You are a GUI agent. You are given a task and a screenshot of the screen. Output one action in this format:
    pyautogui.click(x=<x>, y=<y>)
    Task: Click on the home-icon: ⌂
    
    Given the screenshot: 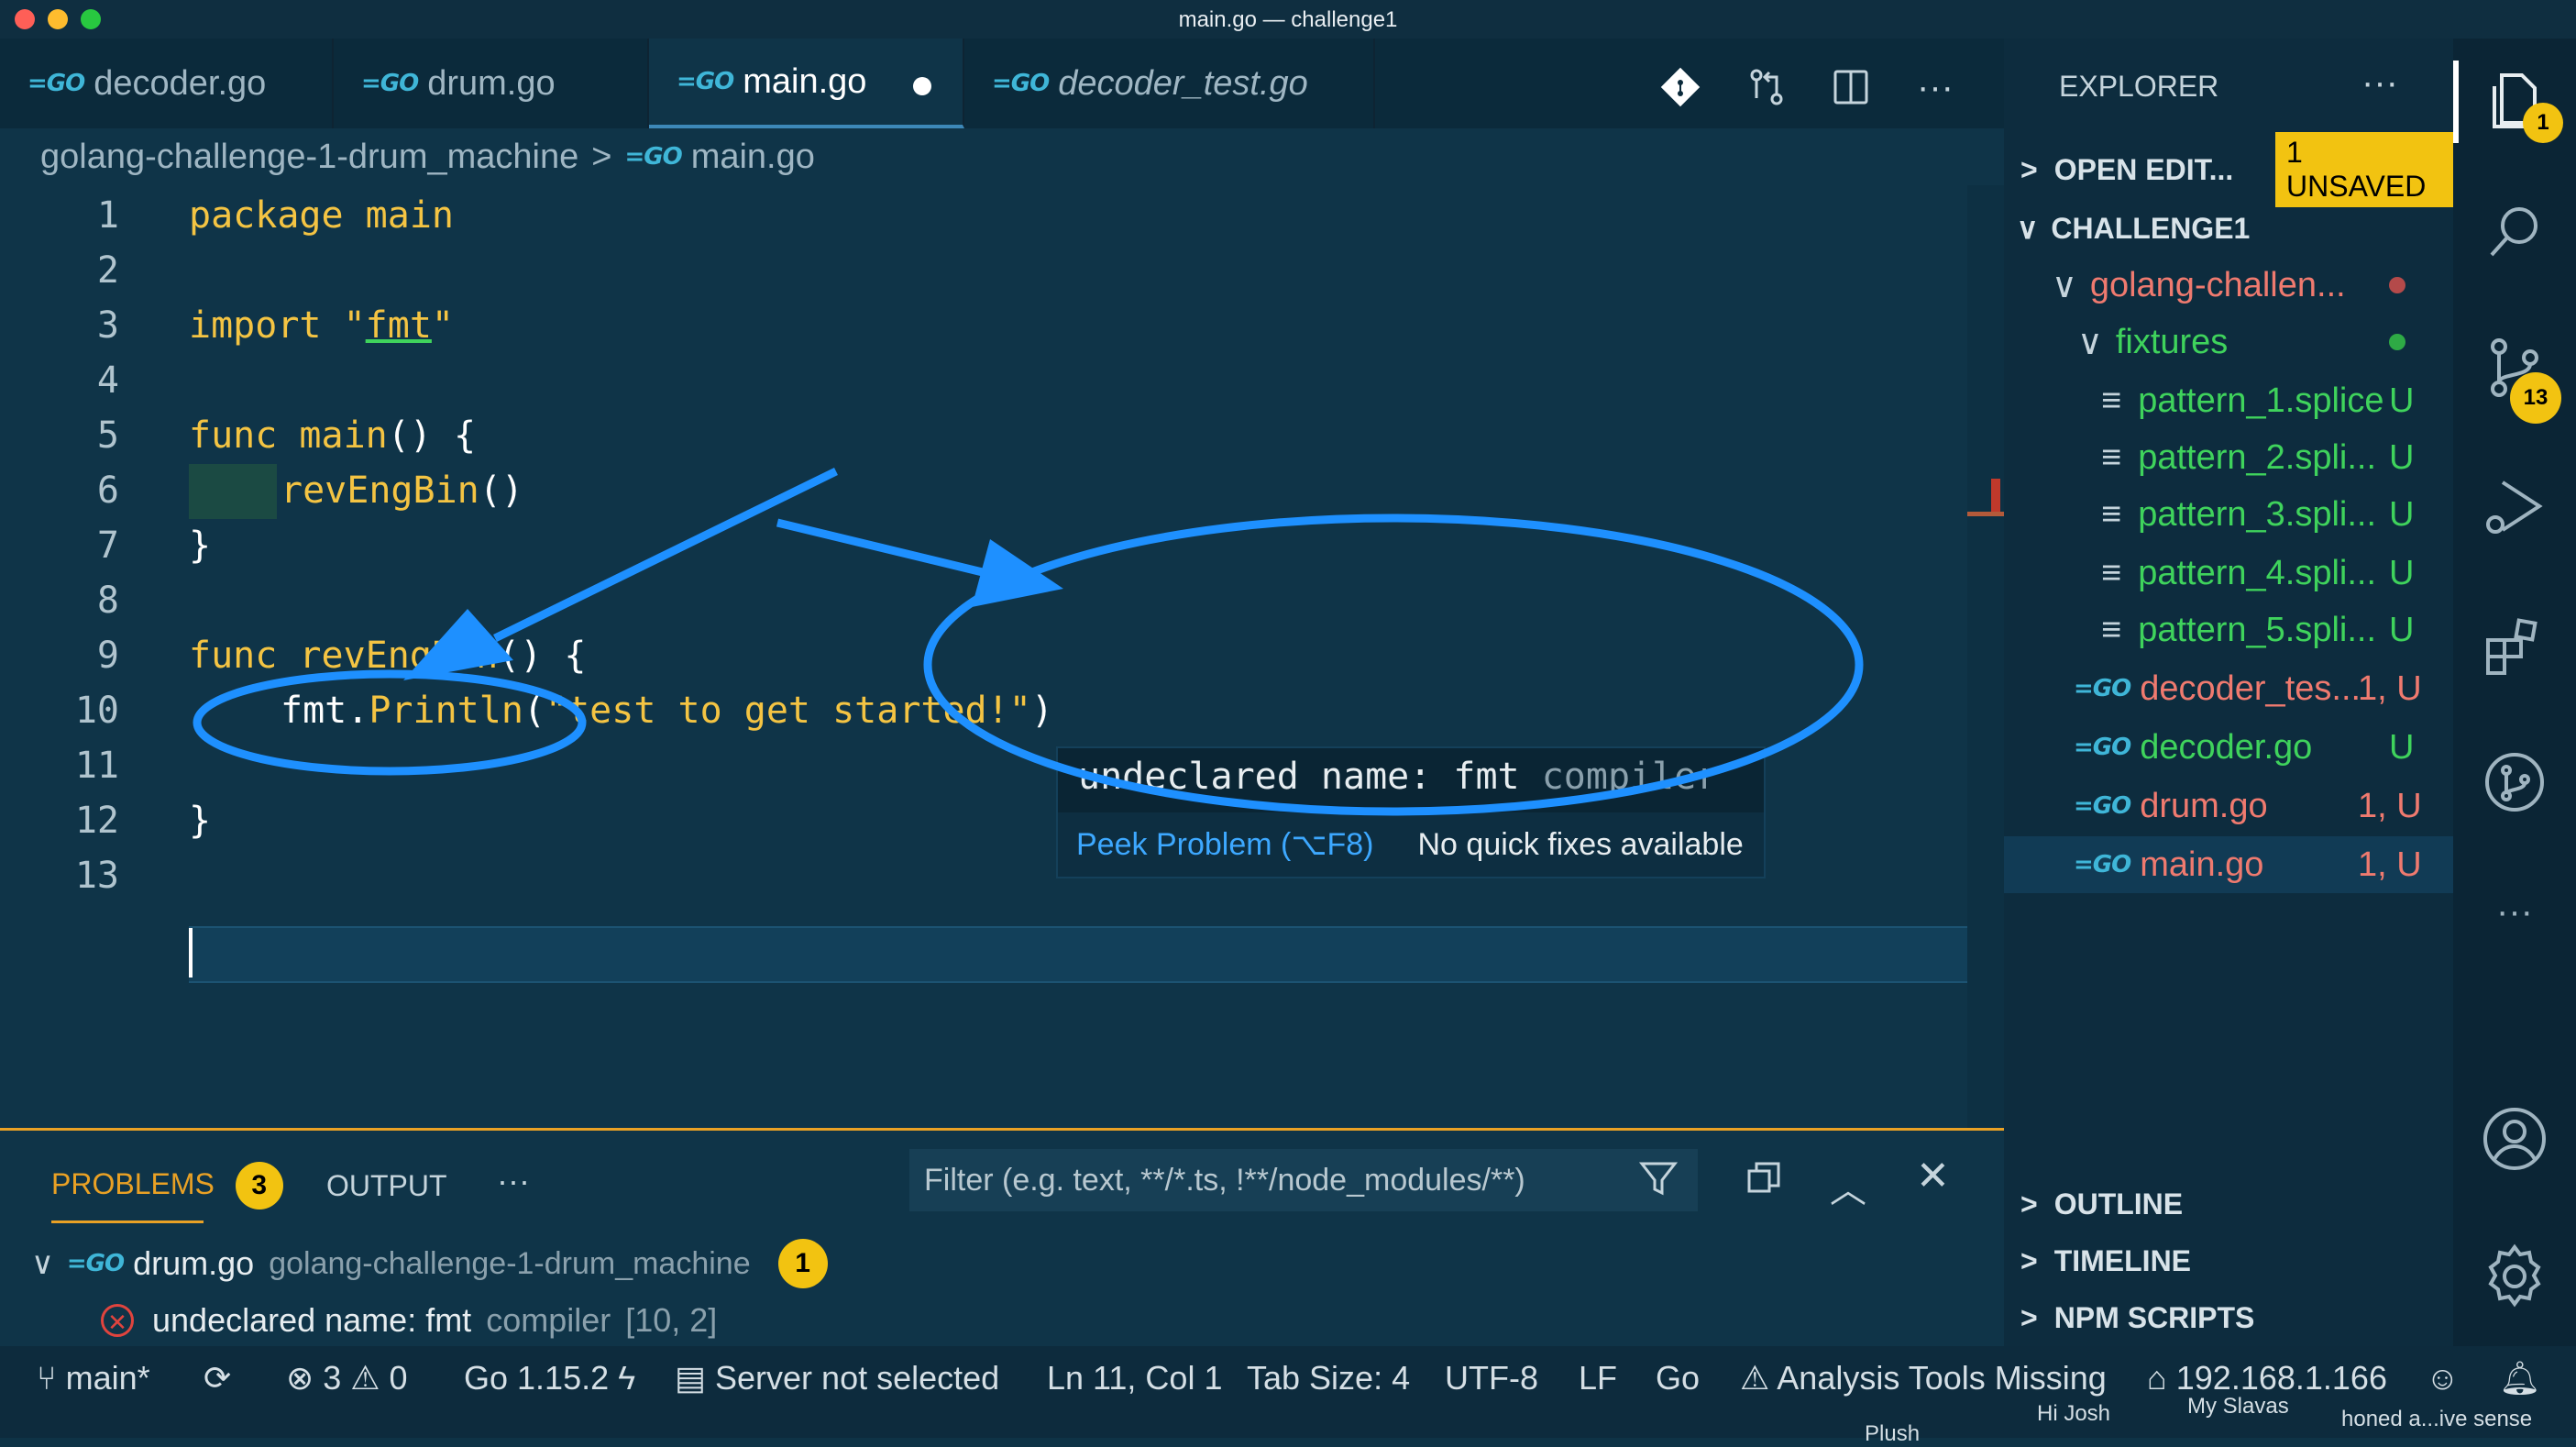 What is the action you would take?
    pyautogui.click(x=2161, y=1378)
    